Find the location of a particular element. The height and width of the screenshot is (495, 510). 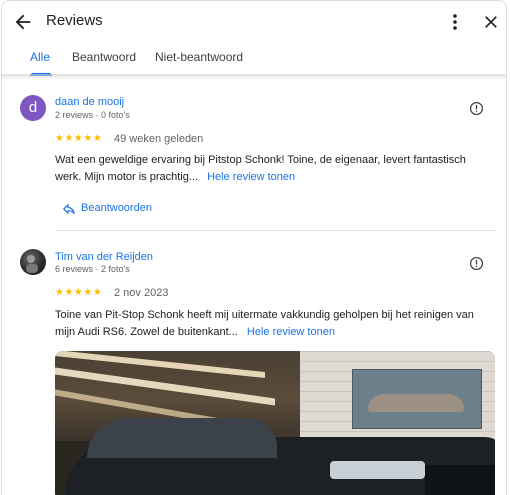

reply-icon is located at coordinates (68, 209).